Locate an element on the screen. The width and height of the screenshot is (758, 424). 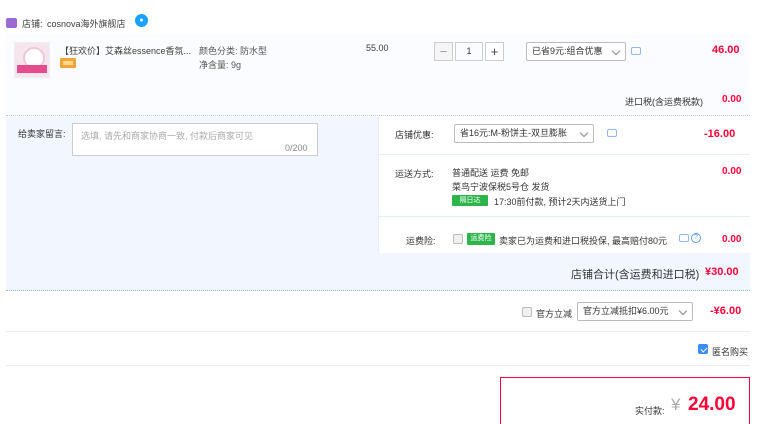
next-day-badge: 隔日达 is located at coordinates (470, 200).